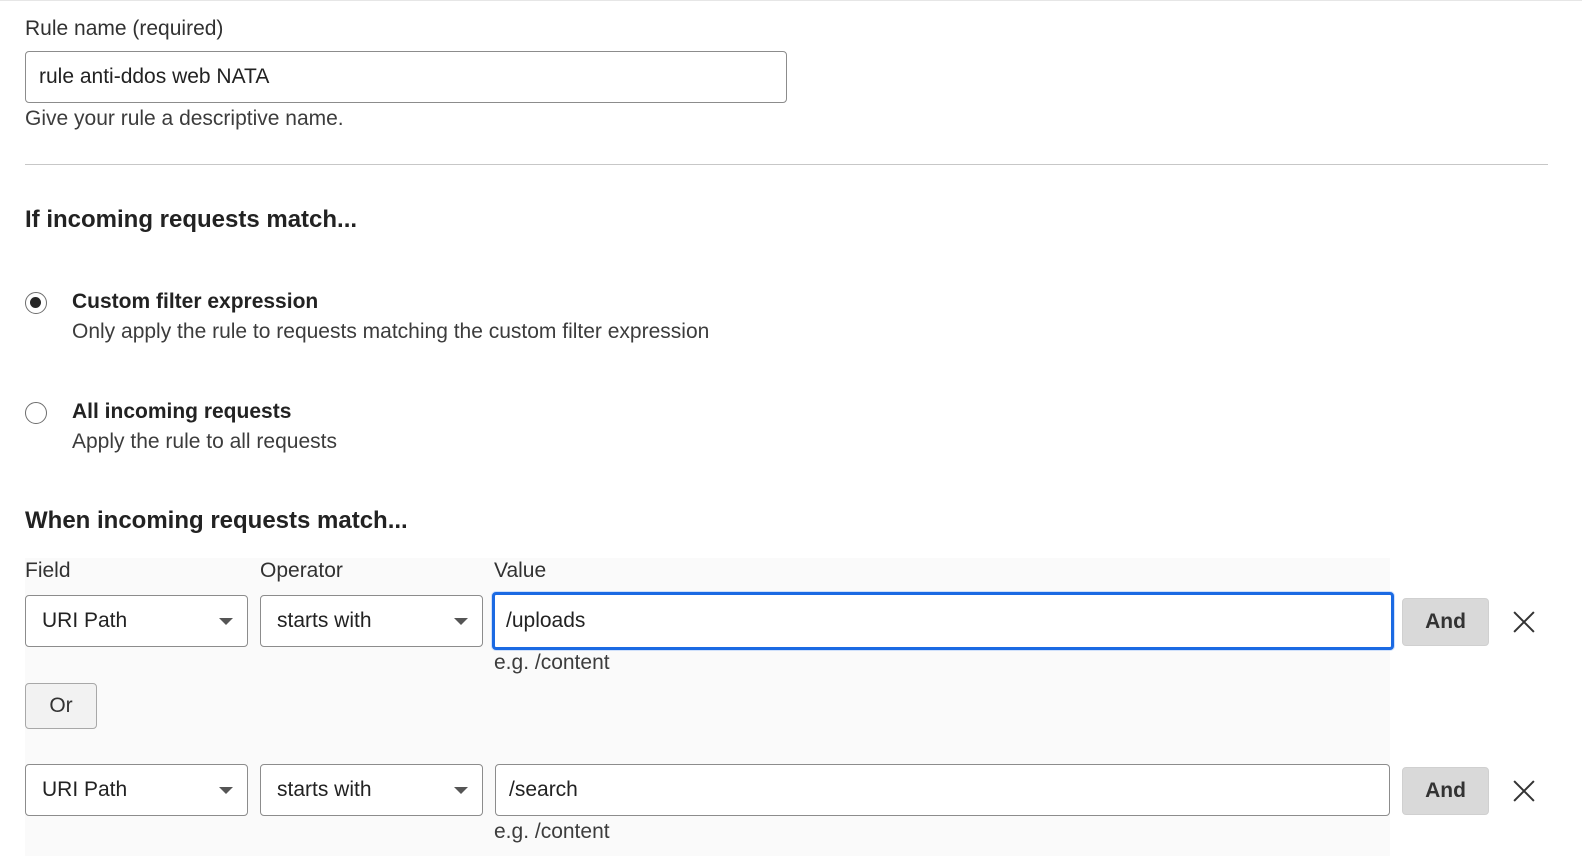  I want to click on value-column-label: Value, so click(520, 570).